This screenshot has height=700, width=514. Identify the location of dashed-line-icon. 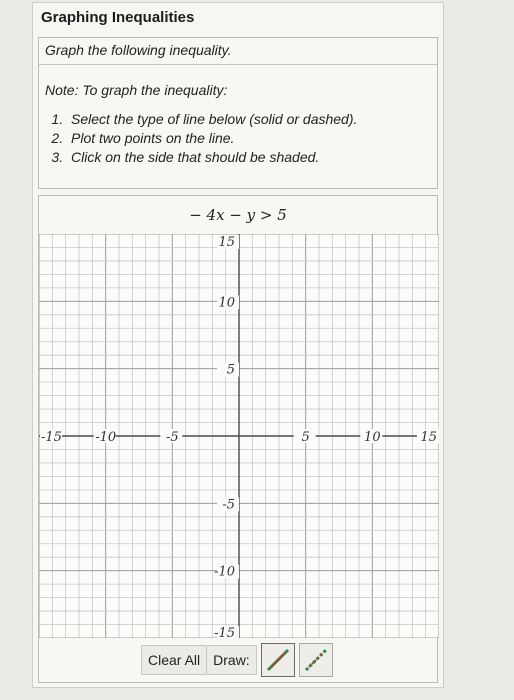
(315, 660).